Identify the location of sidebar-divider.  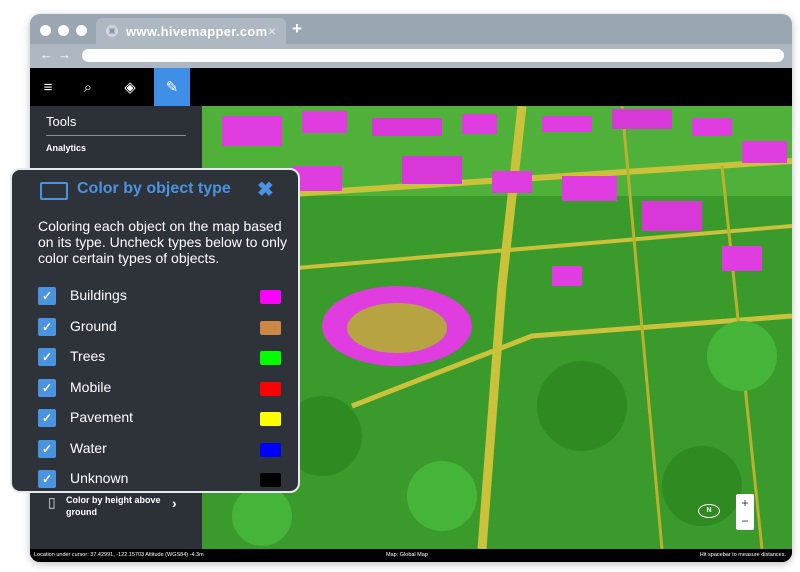
(116, 135).